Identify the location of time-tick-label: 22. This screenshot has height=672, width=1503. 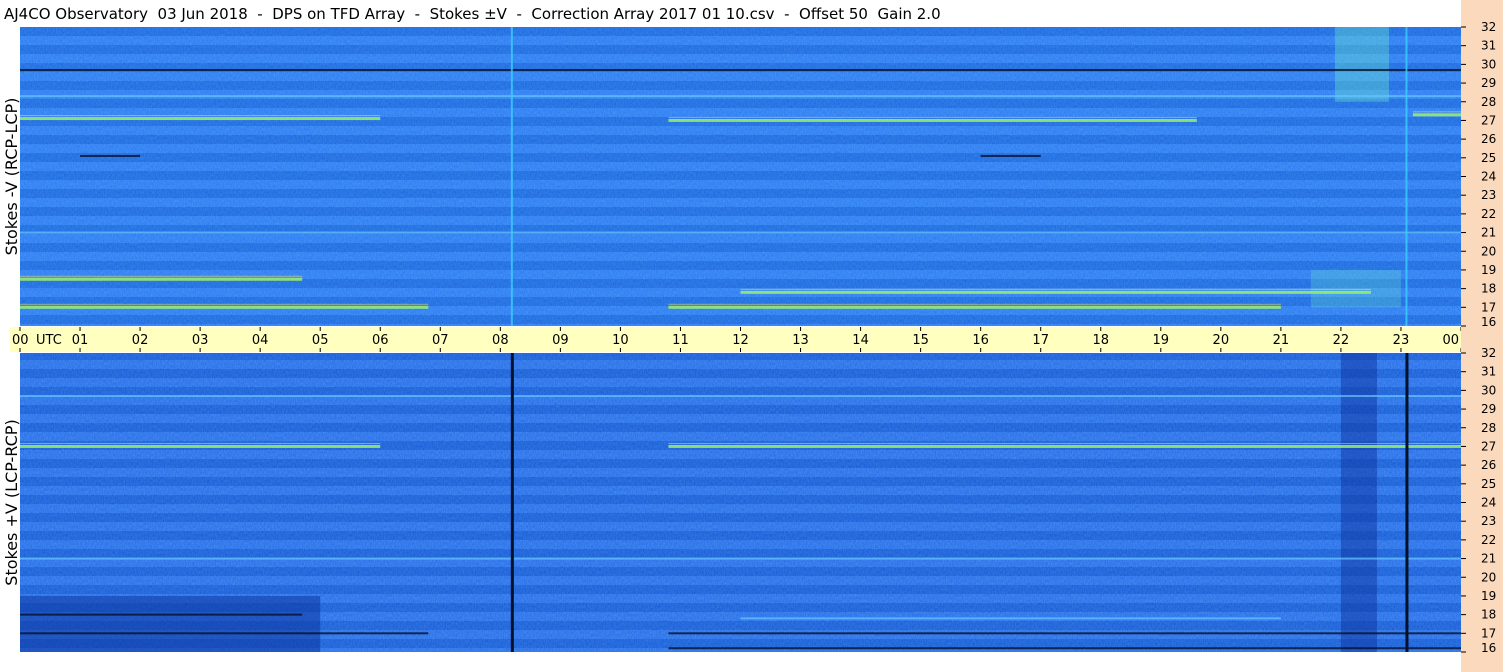
(1341, 340).